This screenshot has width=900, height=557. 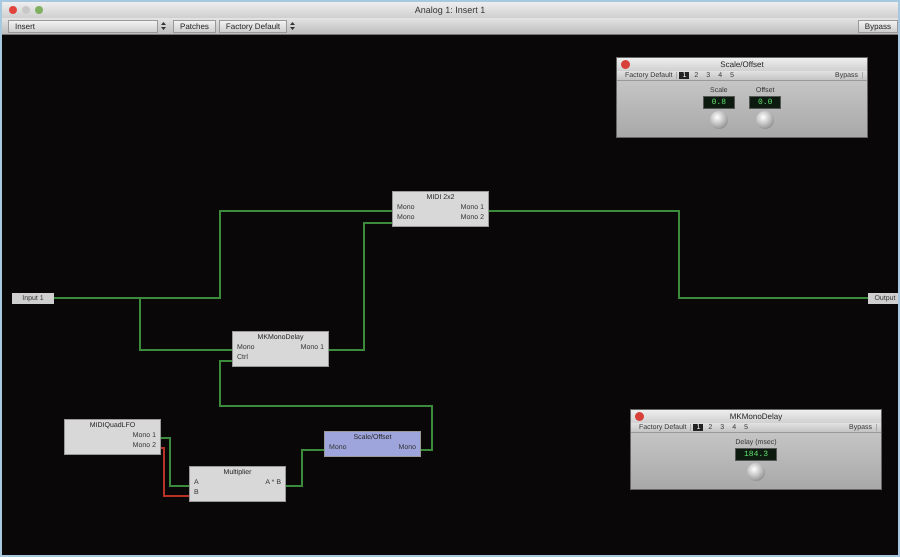 What do you see at coordinates (878, 26) in the screenshot?
I see `bypass-button: Bypass` at bounding box center [878, 26].